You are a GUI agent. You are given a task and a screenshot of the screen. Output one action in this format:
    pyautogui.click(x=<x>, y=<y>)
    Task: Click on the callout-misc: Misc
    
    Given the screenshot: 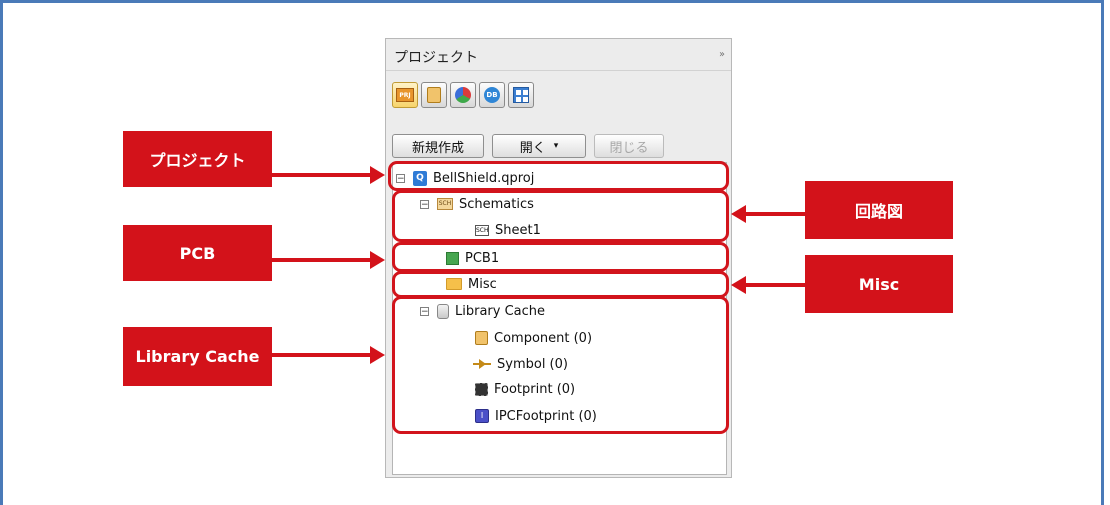 What is the action you would take?
    pyautogui.click(x=879, y=284)
    